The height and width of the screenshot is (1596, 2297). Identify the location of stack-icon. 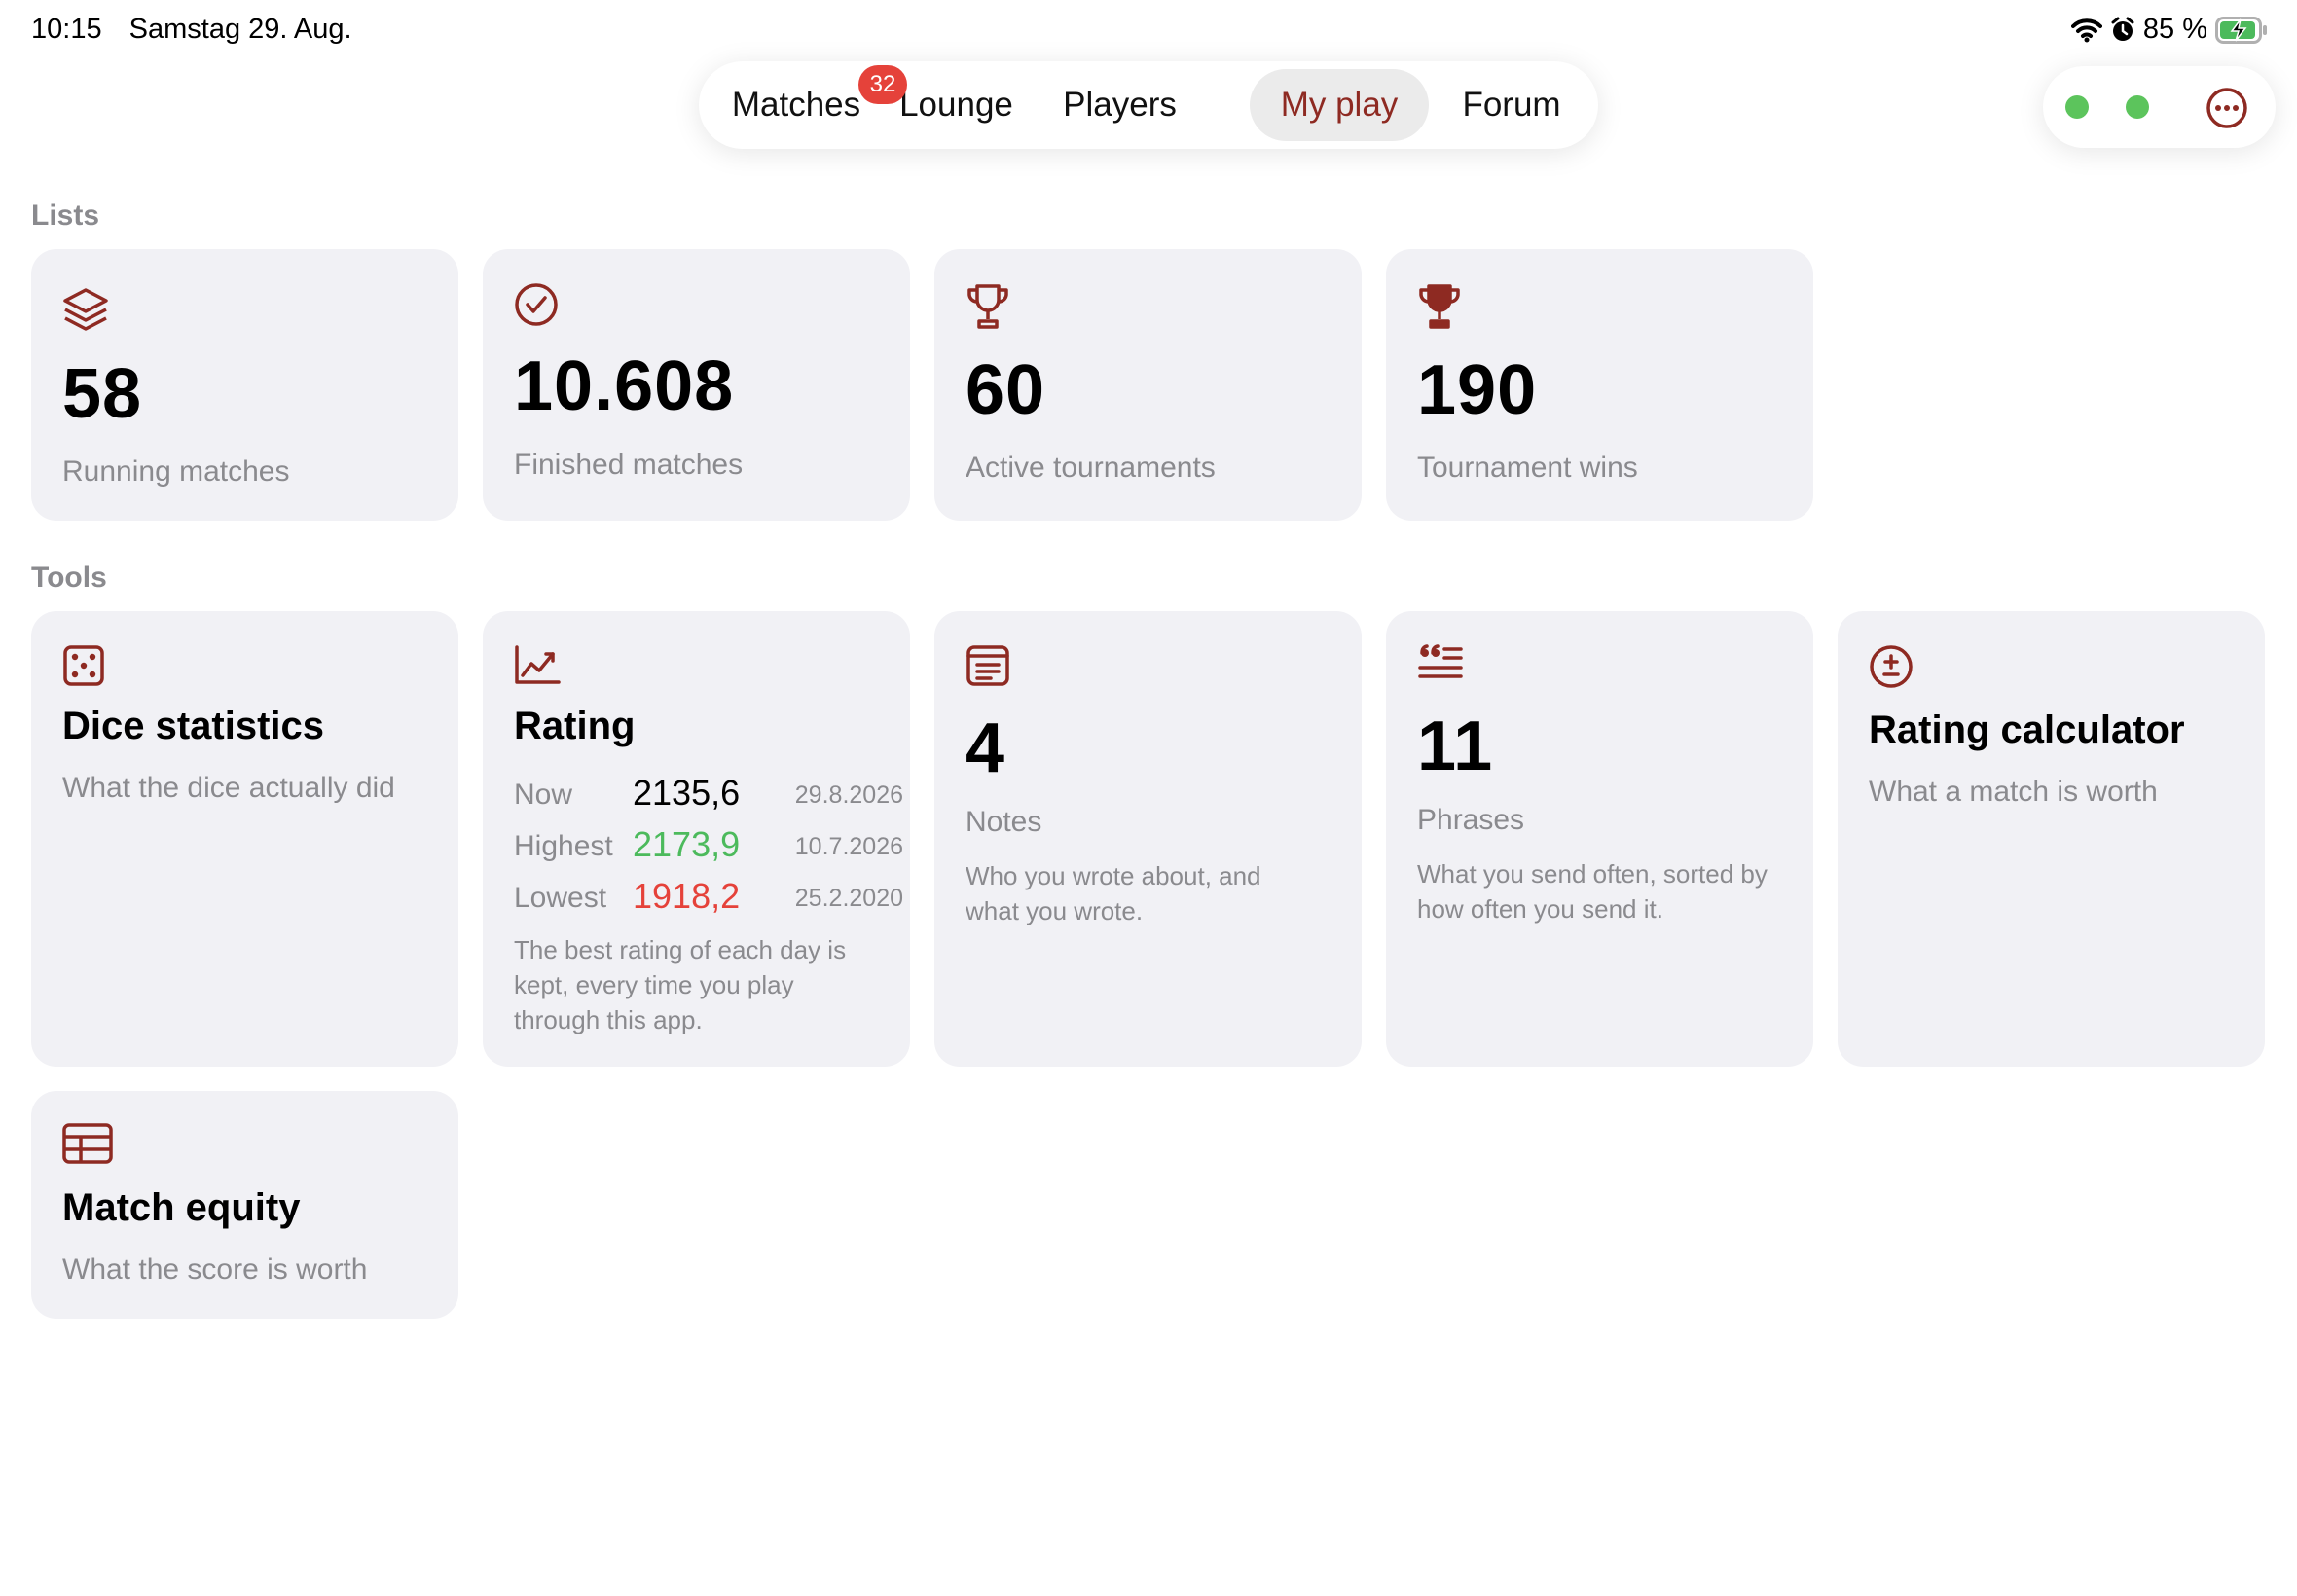
(85, 312).